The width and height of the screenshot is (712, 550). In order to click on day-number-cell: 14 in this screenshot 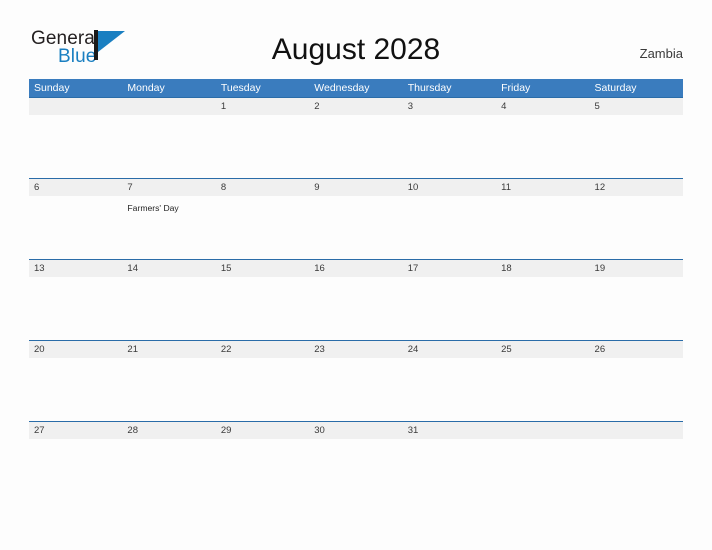, I will do `click(168, 268)`.